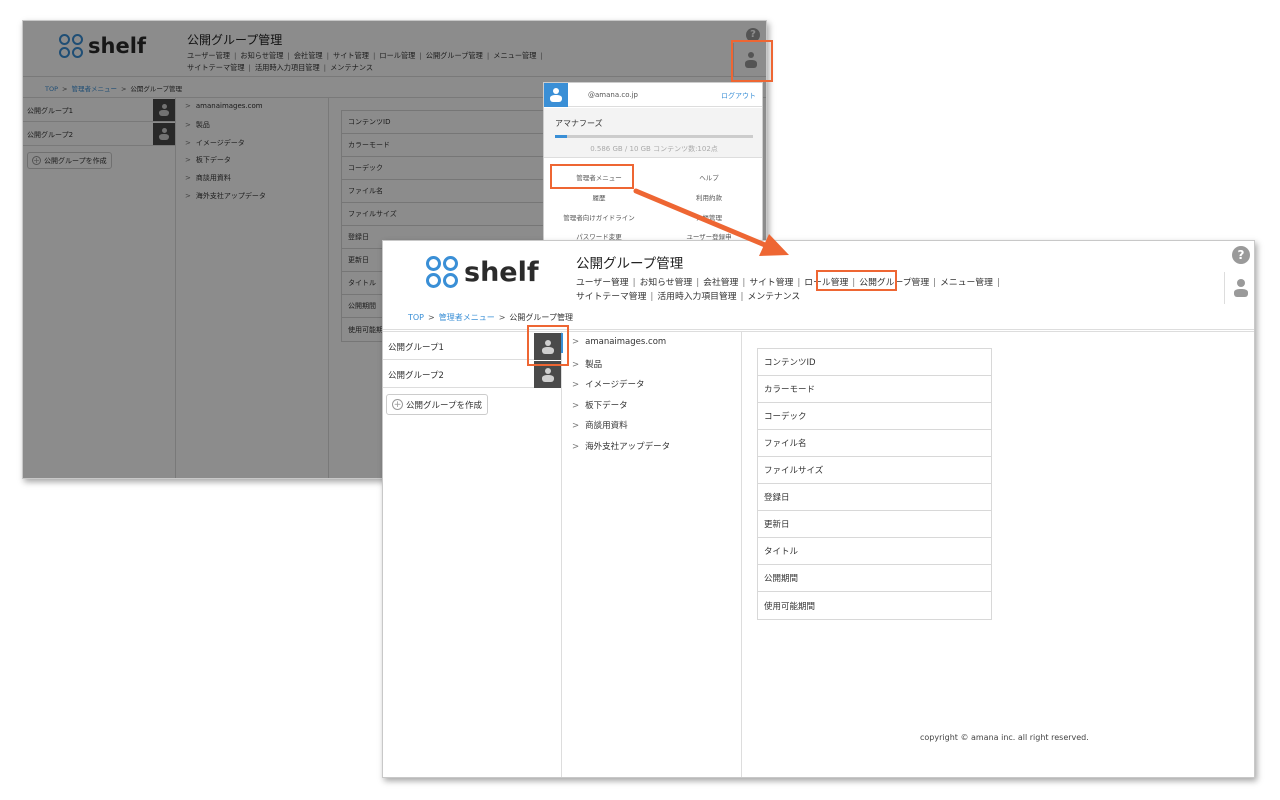  I want to click on property-row: 更新日, so click(874, 524).